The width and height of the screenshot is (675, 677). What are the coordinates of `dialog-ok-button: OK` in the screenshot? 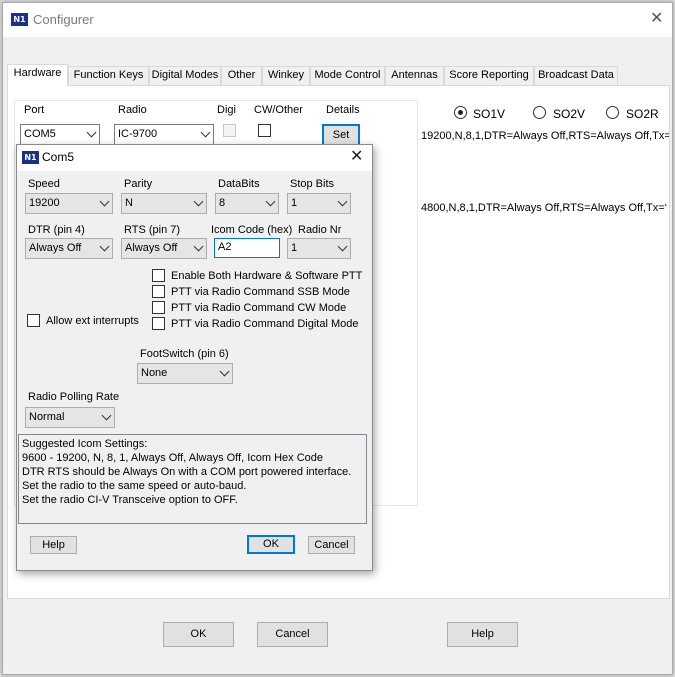 It's located at (271, 544).